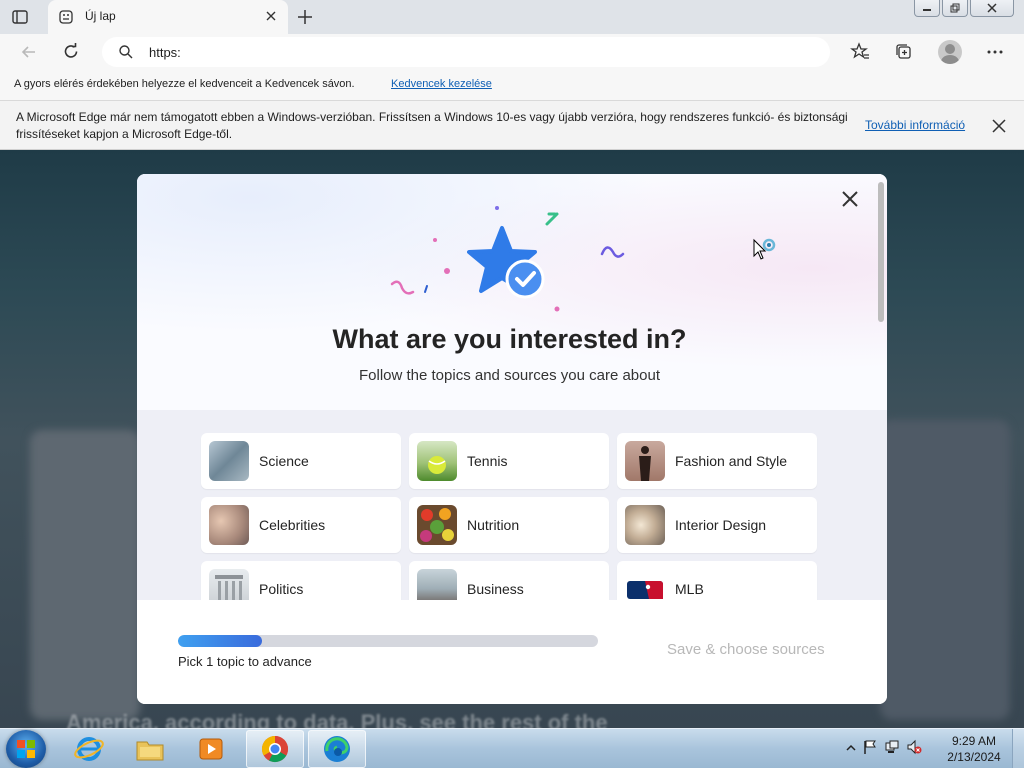 The image size is (1024, 768). I want to click on fashion-thumbnail, so click(645, 461).